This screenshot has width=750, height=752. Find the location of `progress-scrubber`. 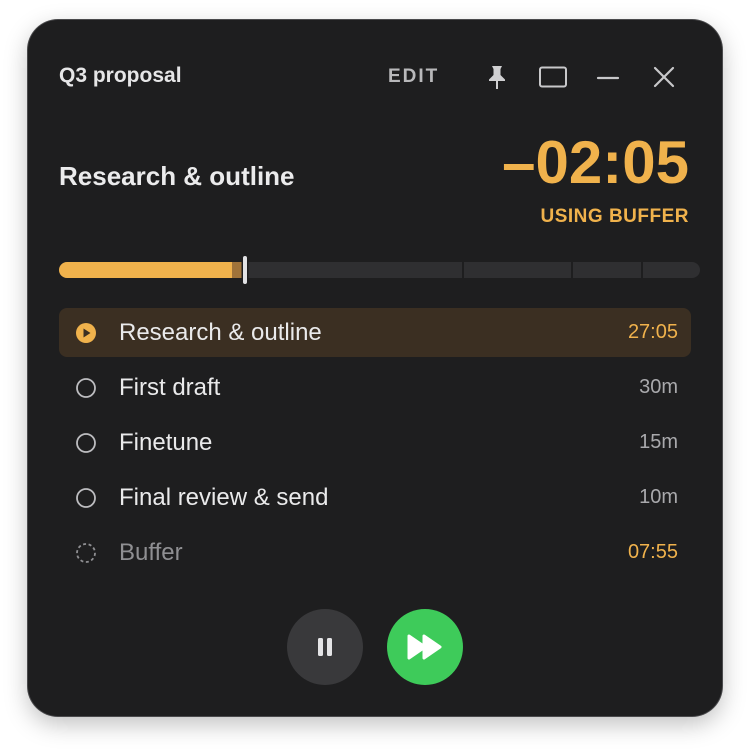

progress-scrubber is located at coordinates (244, 270).